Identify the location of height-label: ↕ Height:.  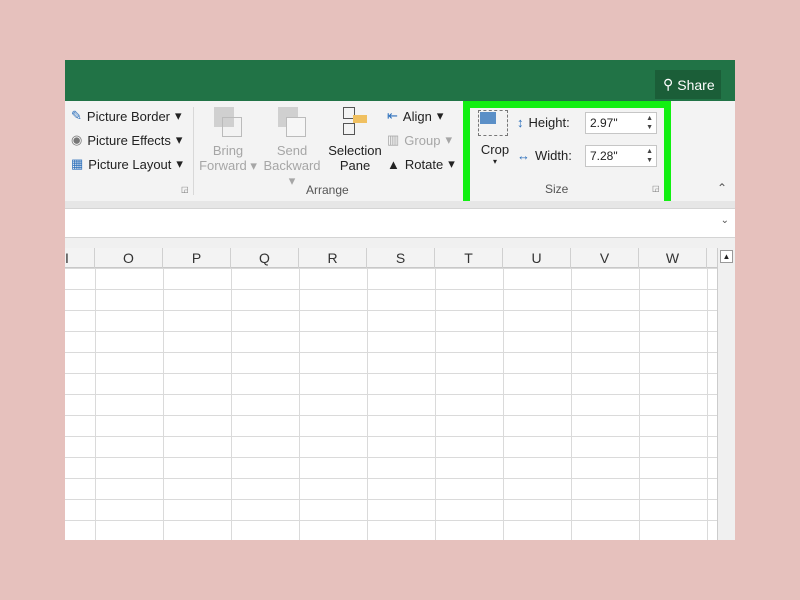
(543, 122).